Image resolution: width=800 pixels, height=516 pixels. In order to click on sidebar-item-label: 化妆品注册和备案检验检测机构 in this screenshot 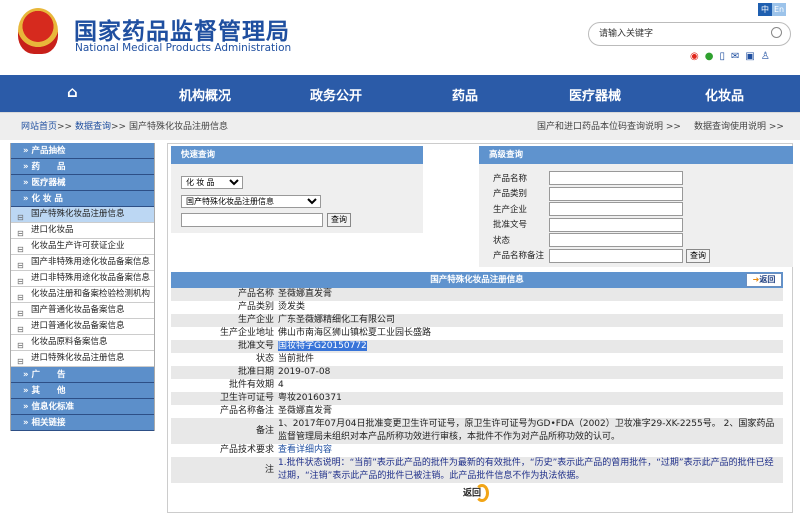, I will do `click(91, 294)`.